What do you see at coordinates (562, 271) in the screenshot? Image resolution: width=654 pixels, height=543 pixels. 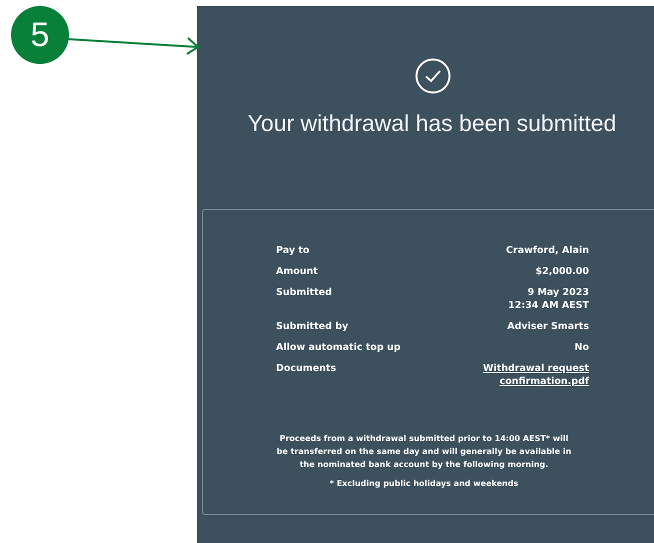 I see `detail-value: $2,000.00` at bounding box center [562, 271].